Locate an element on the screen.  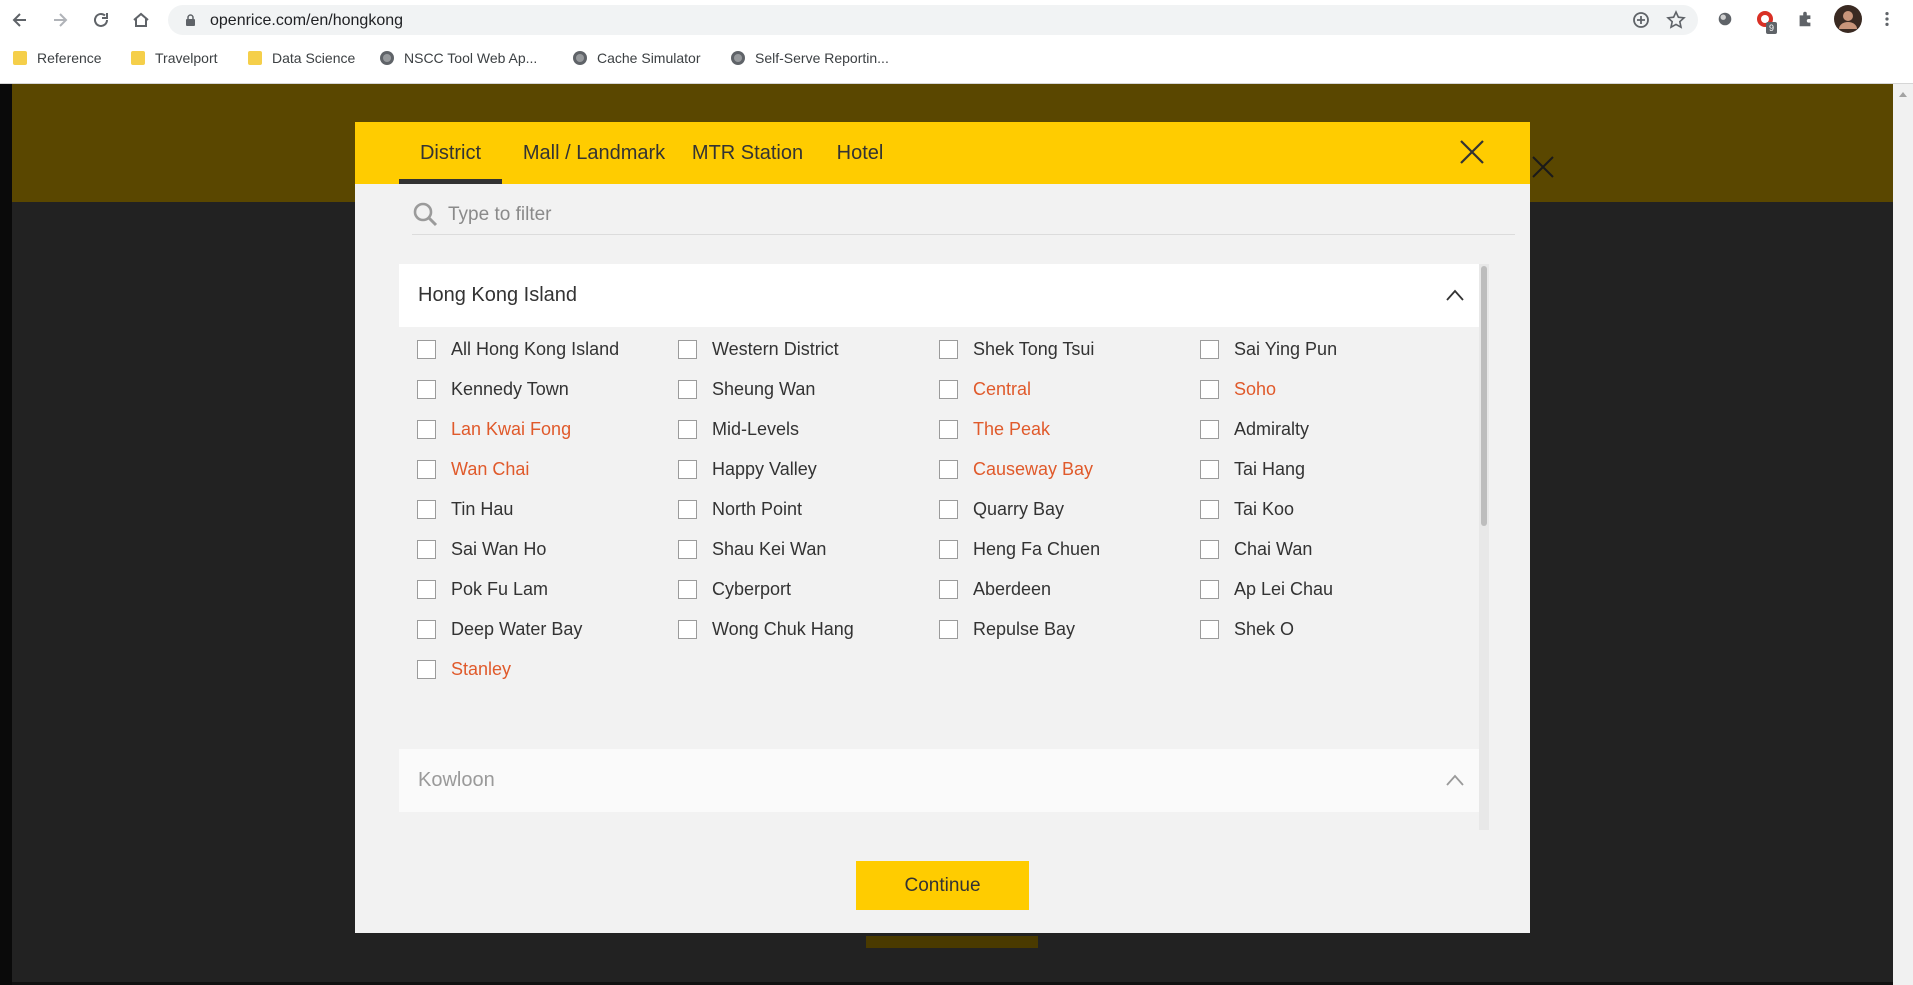
district-option: Wan Chai is located at coordinates (473, 469).